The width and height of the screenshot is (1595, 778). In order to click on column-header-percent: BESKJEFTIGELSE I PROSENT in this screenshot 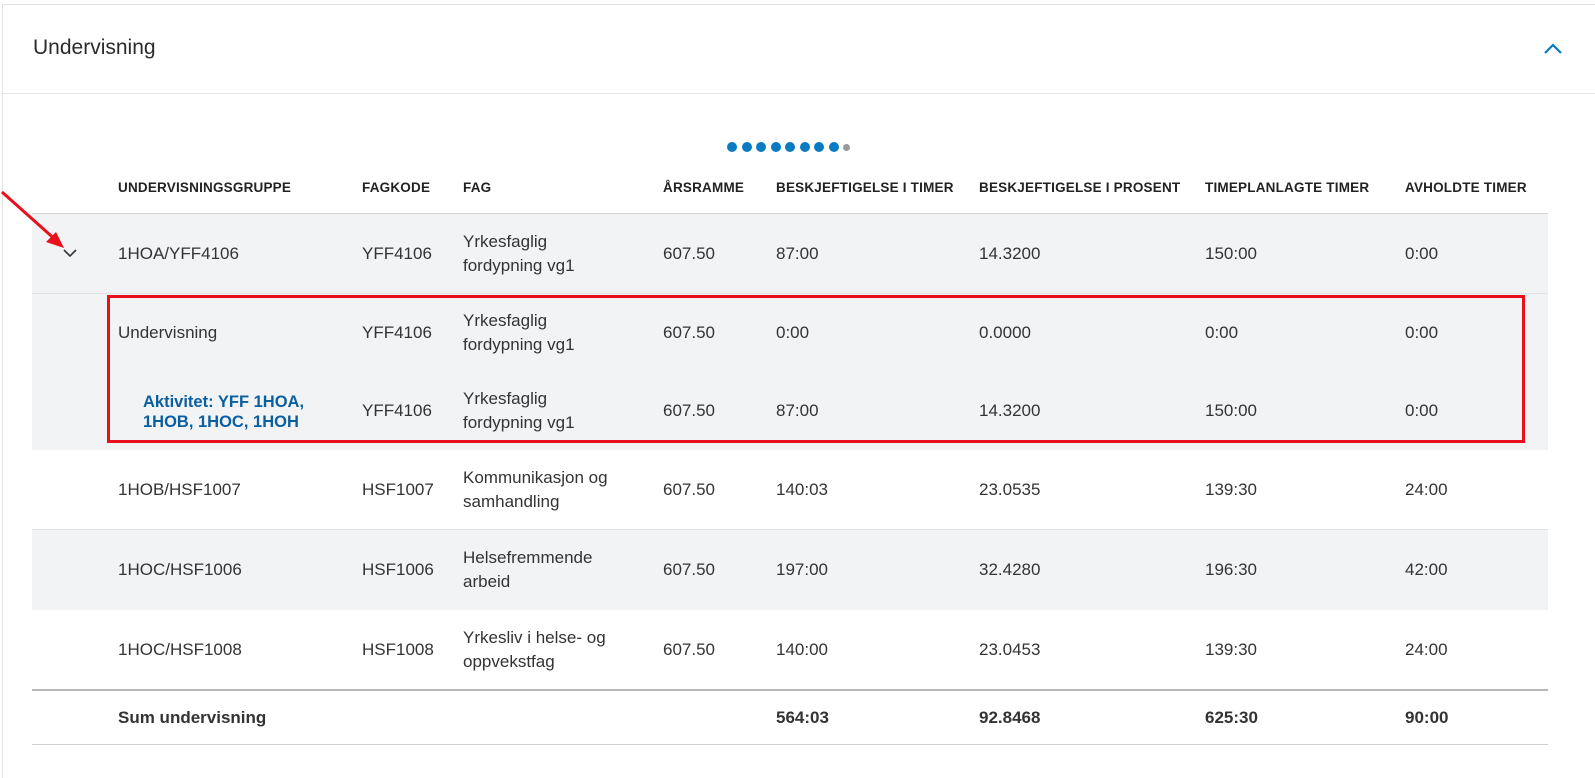, I will do `click(1079, 187)`.